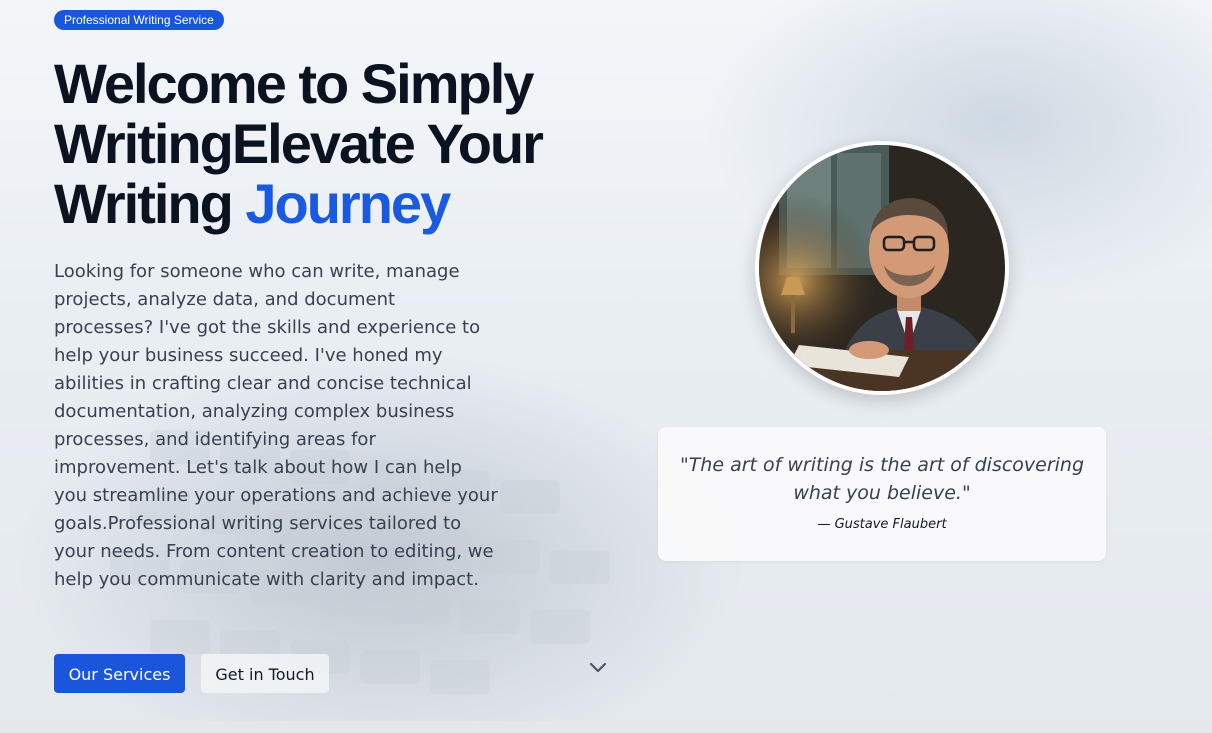 This screenshot has height=733, width=1212. What do you see at coordinates (882, 524) in the screenshot?
I see `quote-author: — Gustave Flaubert` at bounding box center [882, 524].